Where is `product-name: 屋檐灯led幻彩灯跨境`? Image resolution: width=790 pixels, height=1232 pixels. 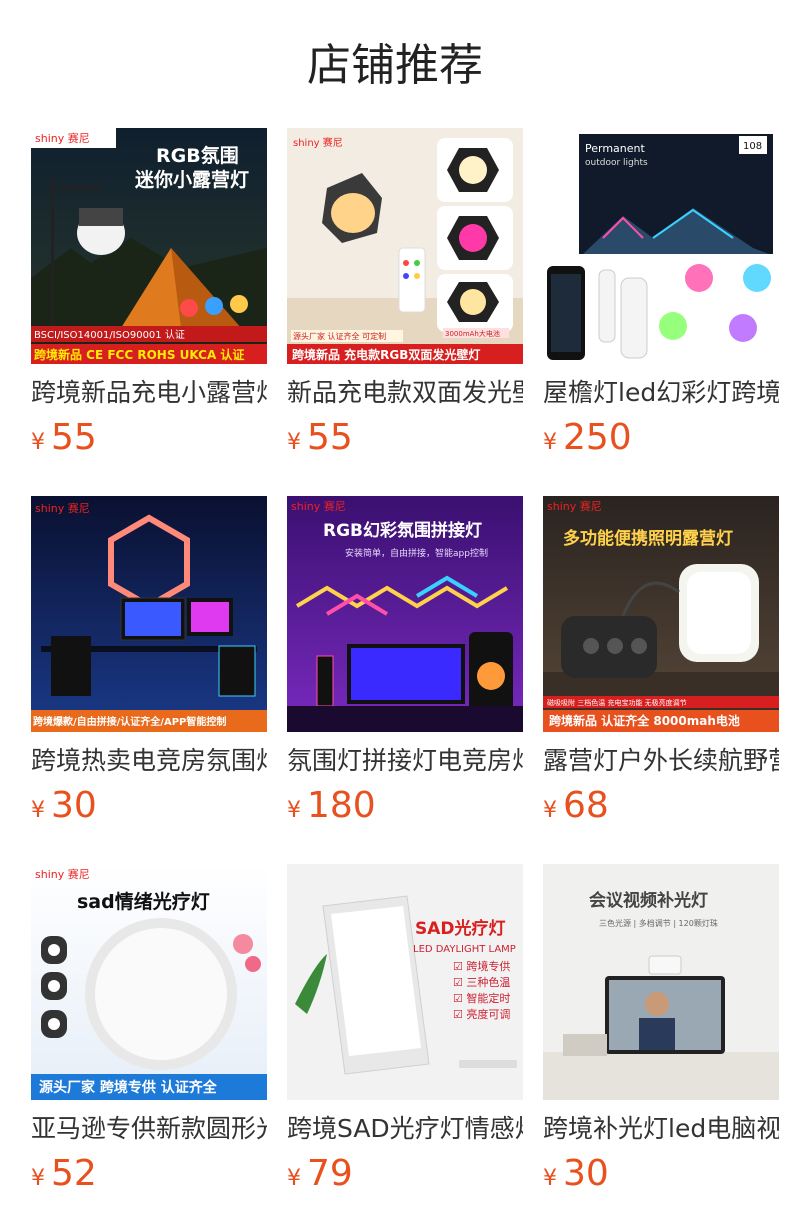 product-name: 屋檐灯led幻彩灯跨境 is located at coordinates (661, 393).